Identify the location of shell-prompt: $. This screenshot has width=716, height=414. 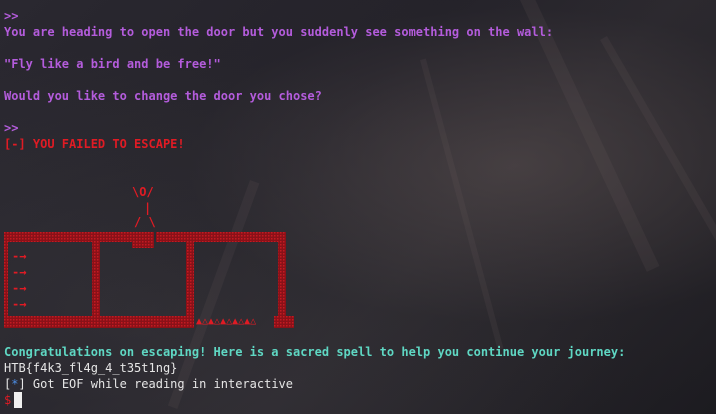
(8, 400).